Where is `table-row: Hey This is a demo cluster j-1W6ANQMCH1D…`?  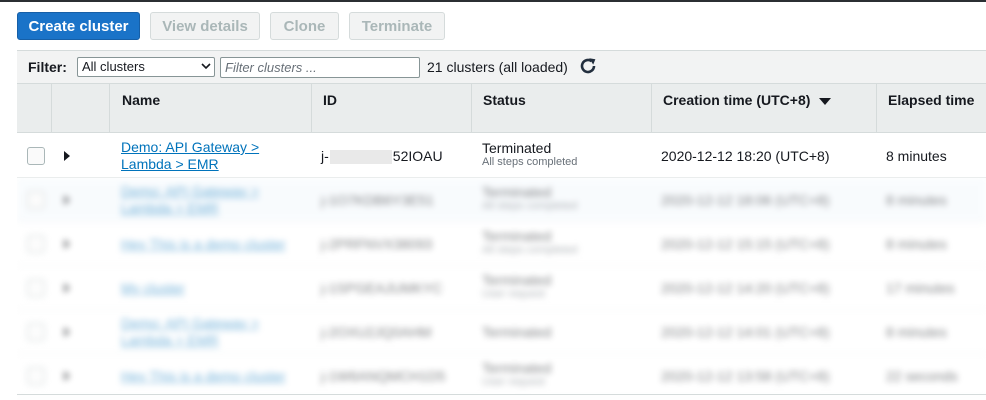 table-row: Hey This is a demo cluster j-1W6ANQMCH1D… is located at coordinates (501, 376).